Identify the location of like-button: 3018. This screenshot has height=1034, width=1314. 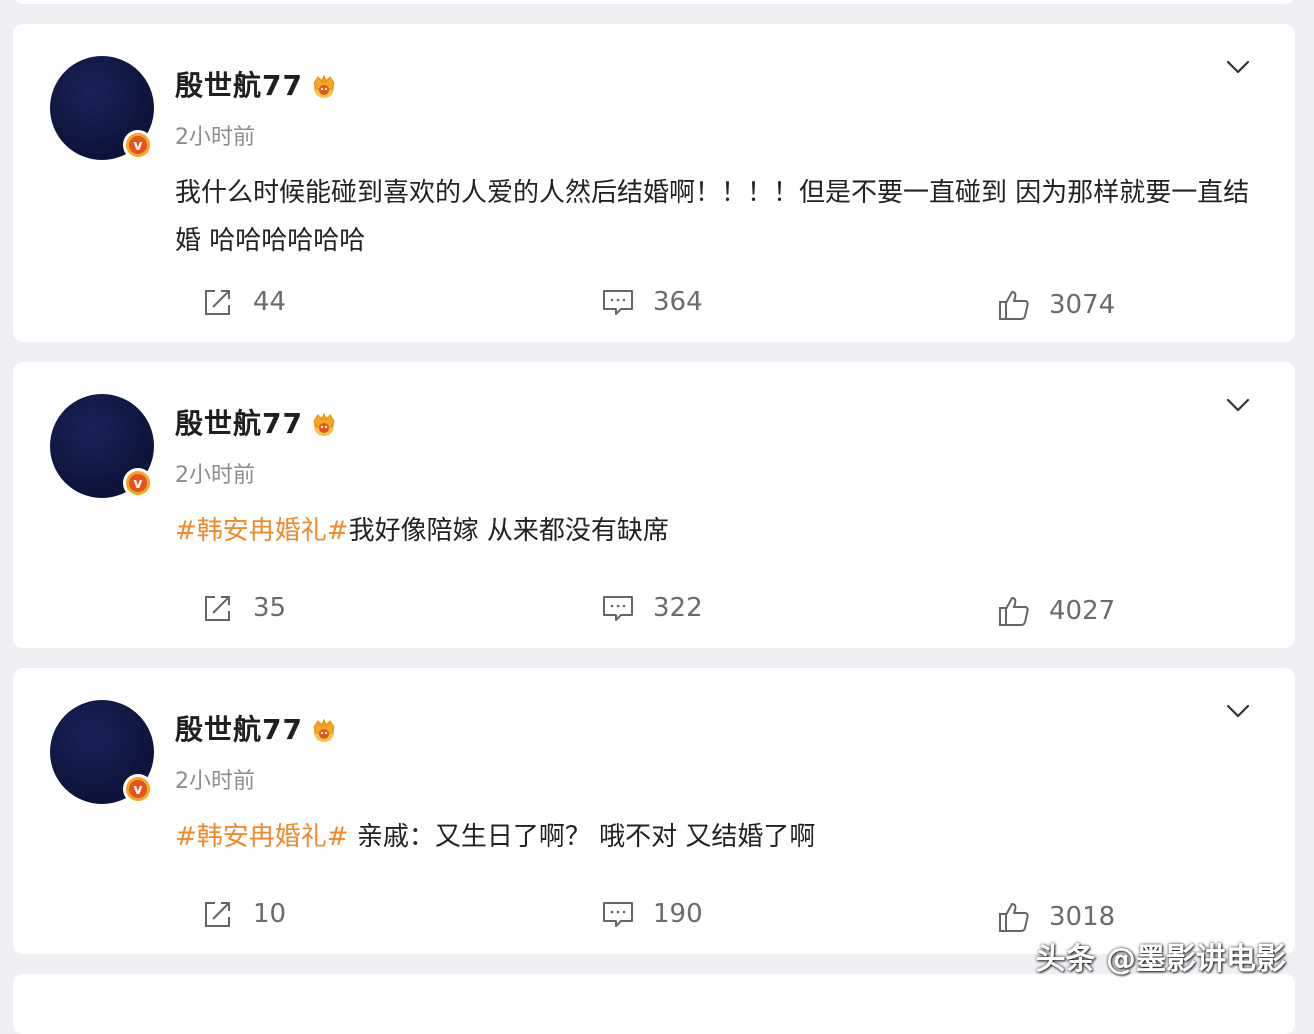
(1056, 917).